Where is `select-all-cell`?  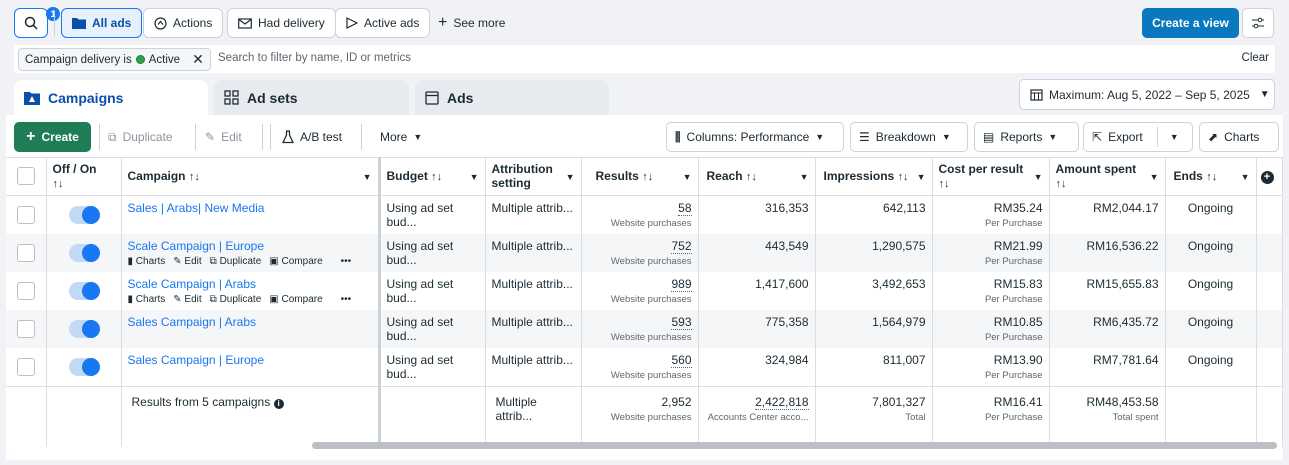
select-all-cell is located at coordinates (26, 176).